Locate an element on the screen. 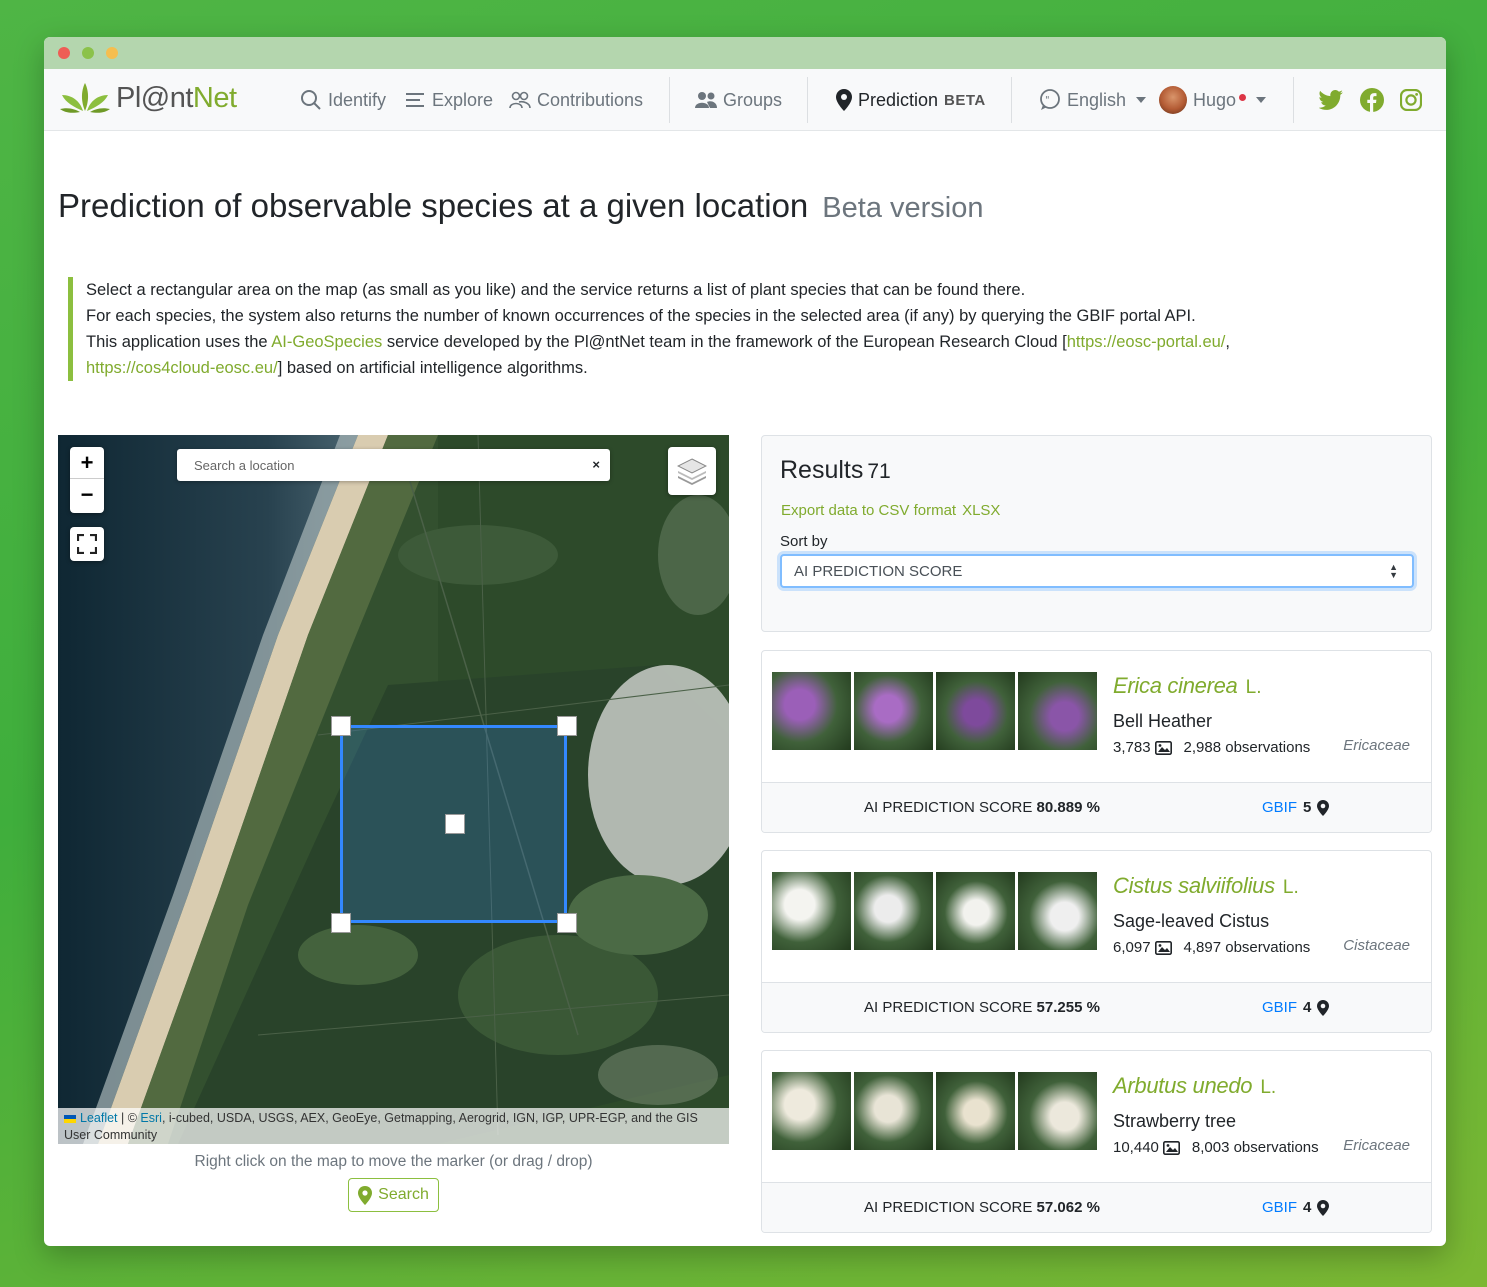 The image size is (1487, 1287). resize-handle-top-right is located at coordinates (567, 726).